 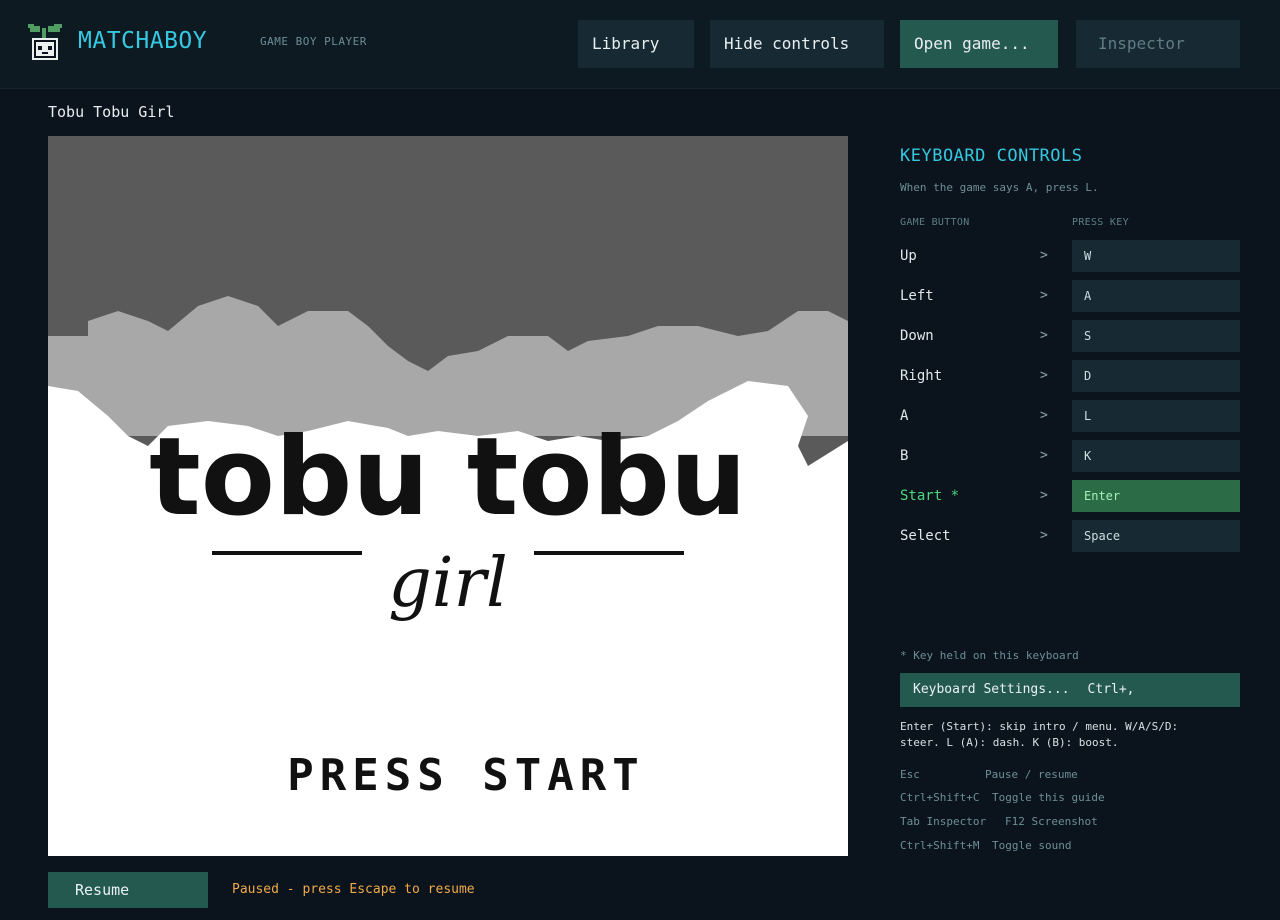 I want to click on mapping-label: Select, so click(x=925, y=536).